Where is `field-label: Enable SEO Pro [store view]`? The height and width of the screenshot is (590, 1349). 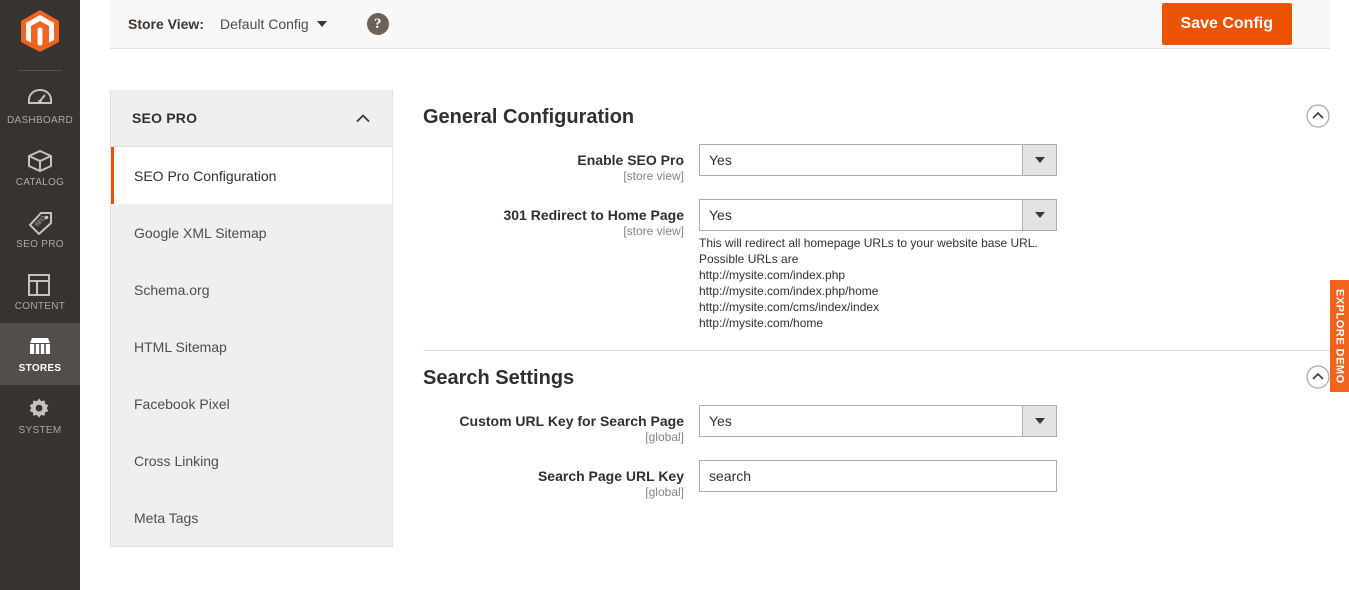
field-label: Enable SEO Pro [store view] is located at coordinates (561, 164).